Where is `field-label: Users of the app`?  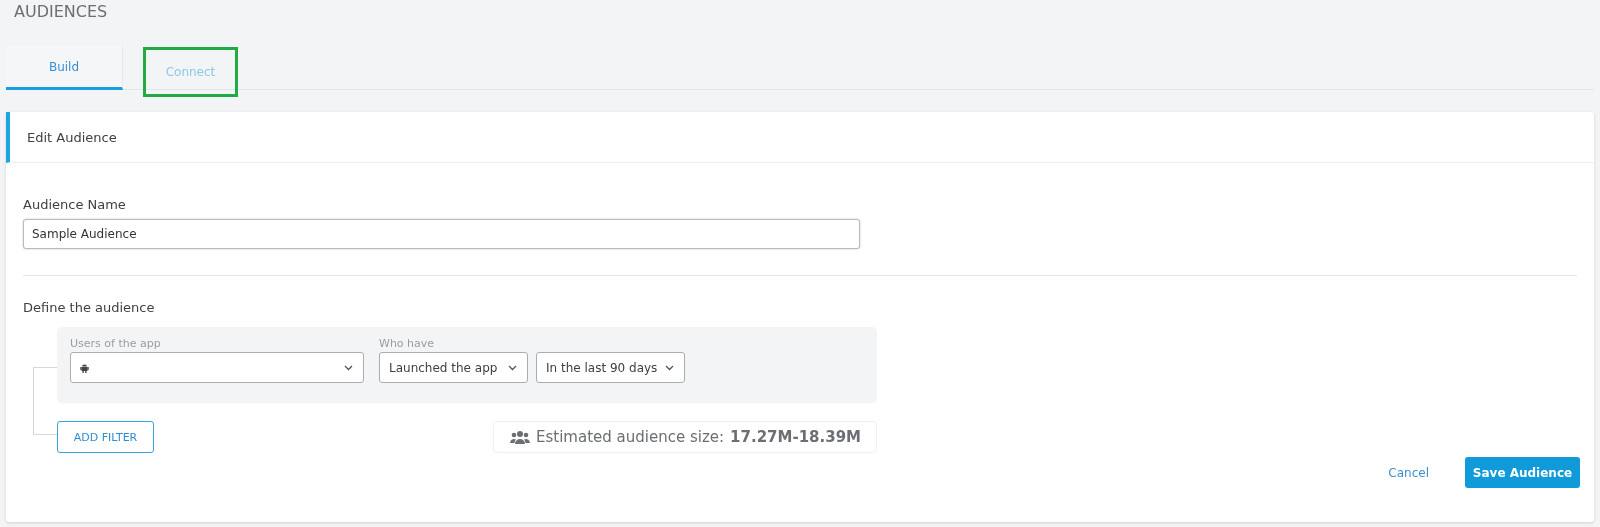
field-label: Users of the app is located at coordinates (116, 344).